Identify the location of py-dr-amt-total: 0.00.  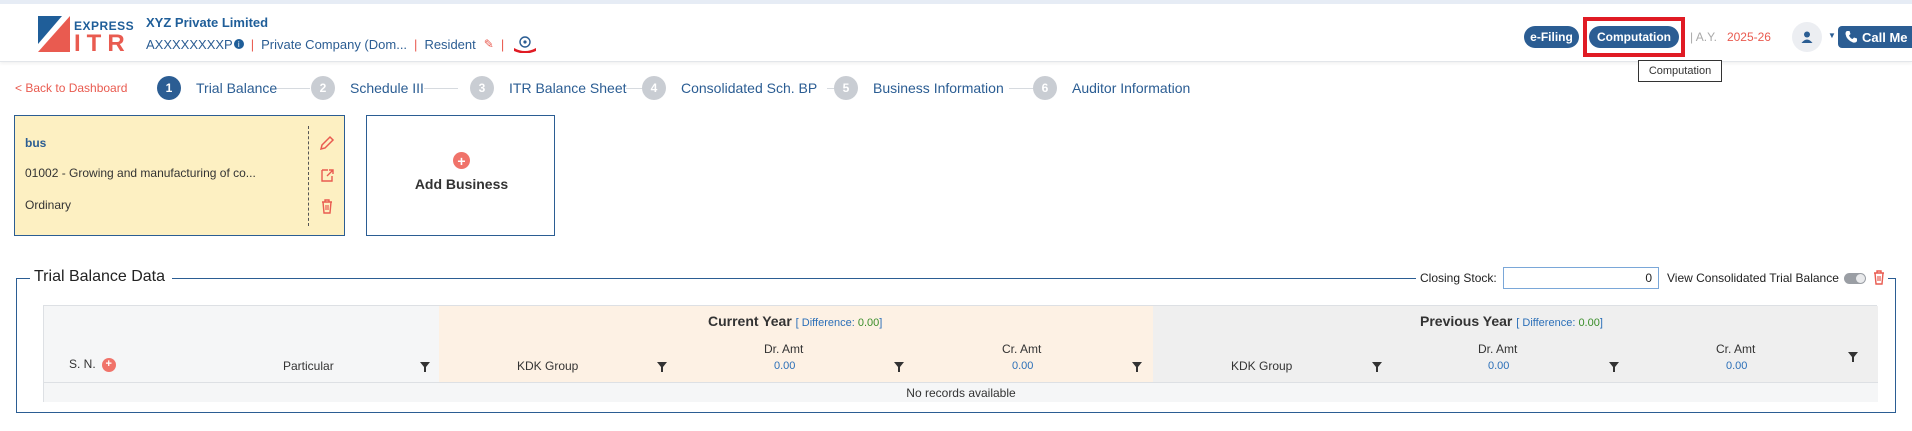
(1499, 366).